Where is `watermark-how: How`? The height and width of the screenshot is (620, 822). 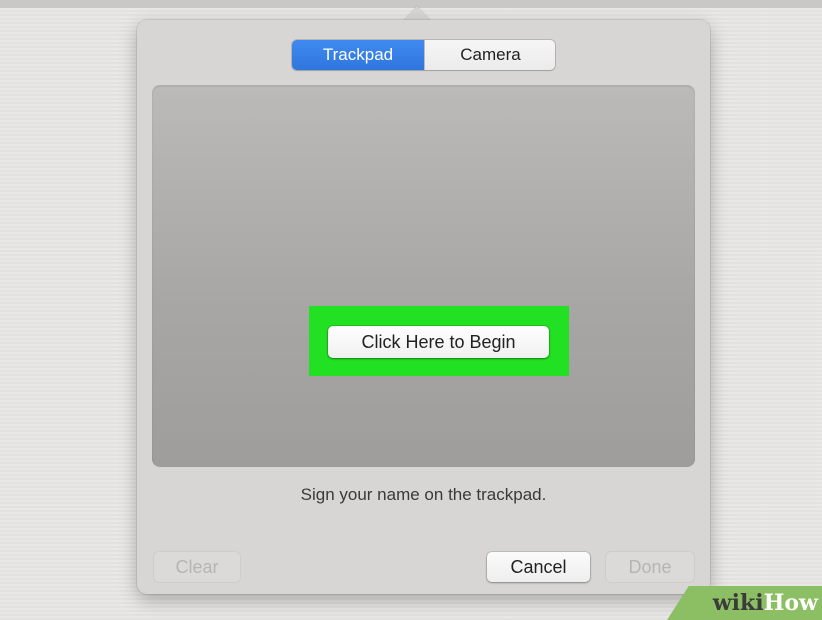 watermark-how: How is located at coordinates (790, 603).